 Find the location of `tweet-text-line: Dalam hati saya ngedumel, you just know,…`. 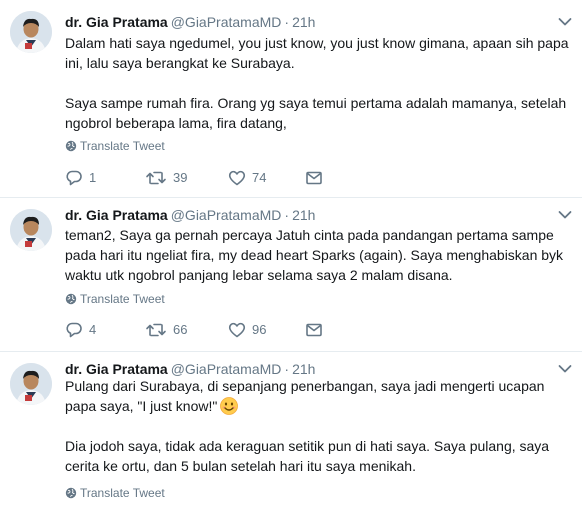

tweet-text-line: Dalam hati saya ngedumel, you just know,… is located at coordinates (317, 43).